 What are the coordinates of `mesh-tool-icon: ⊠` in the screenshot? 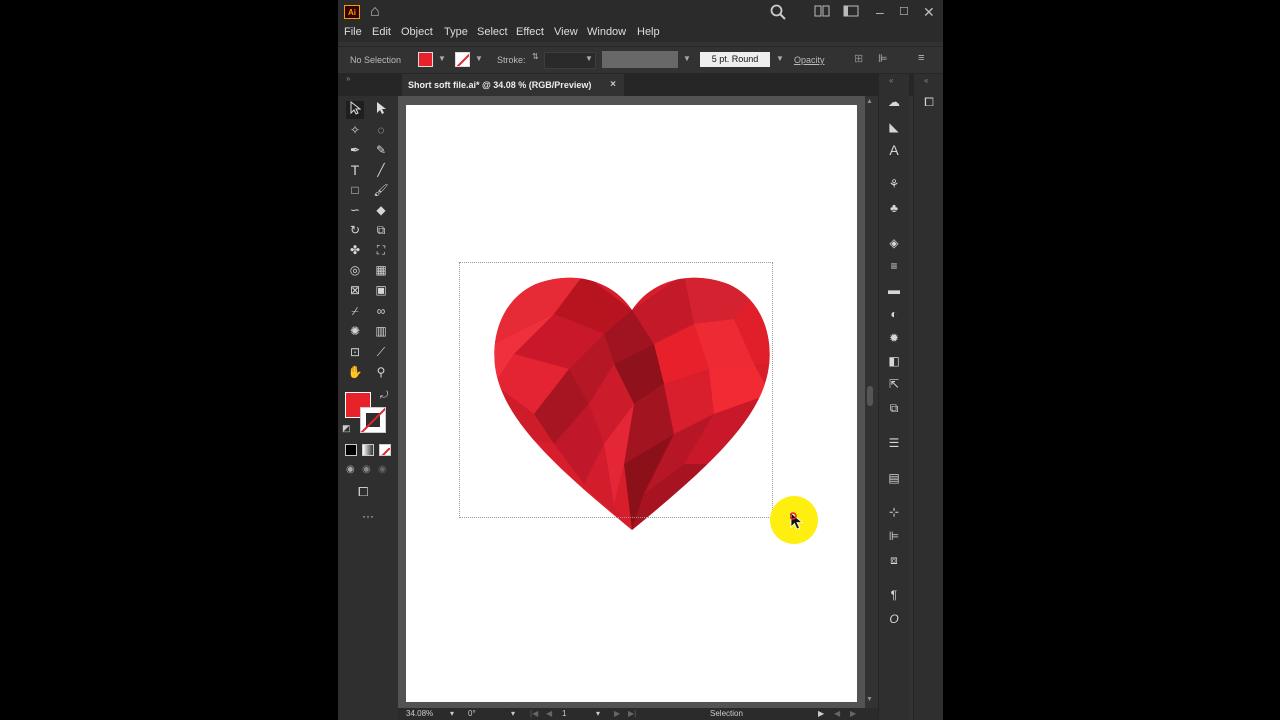 It's located at (355, 290).